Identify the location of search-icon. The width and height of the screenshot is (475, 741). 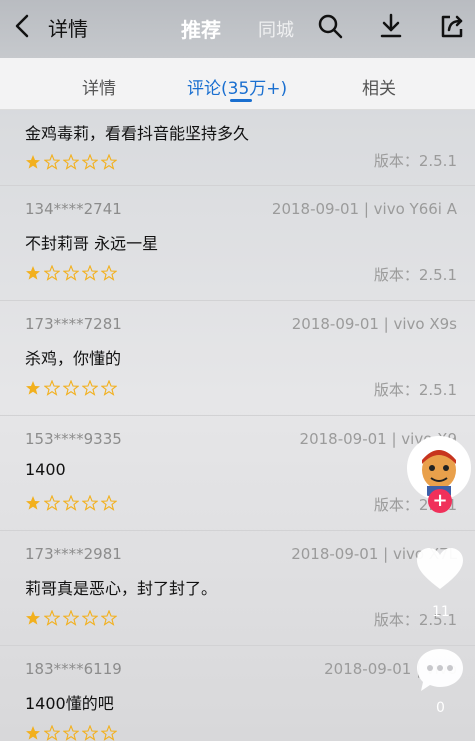
(330, 26).